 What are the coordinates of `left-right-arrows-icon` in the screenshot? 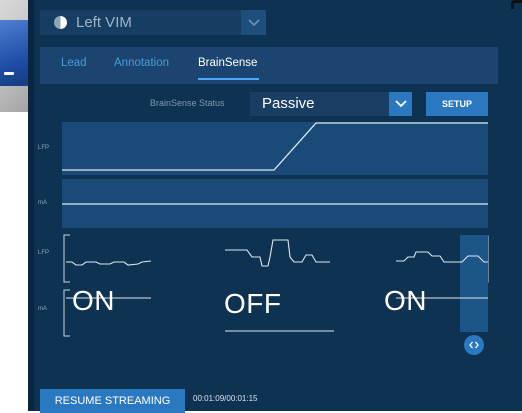 It's located at (474, 345).